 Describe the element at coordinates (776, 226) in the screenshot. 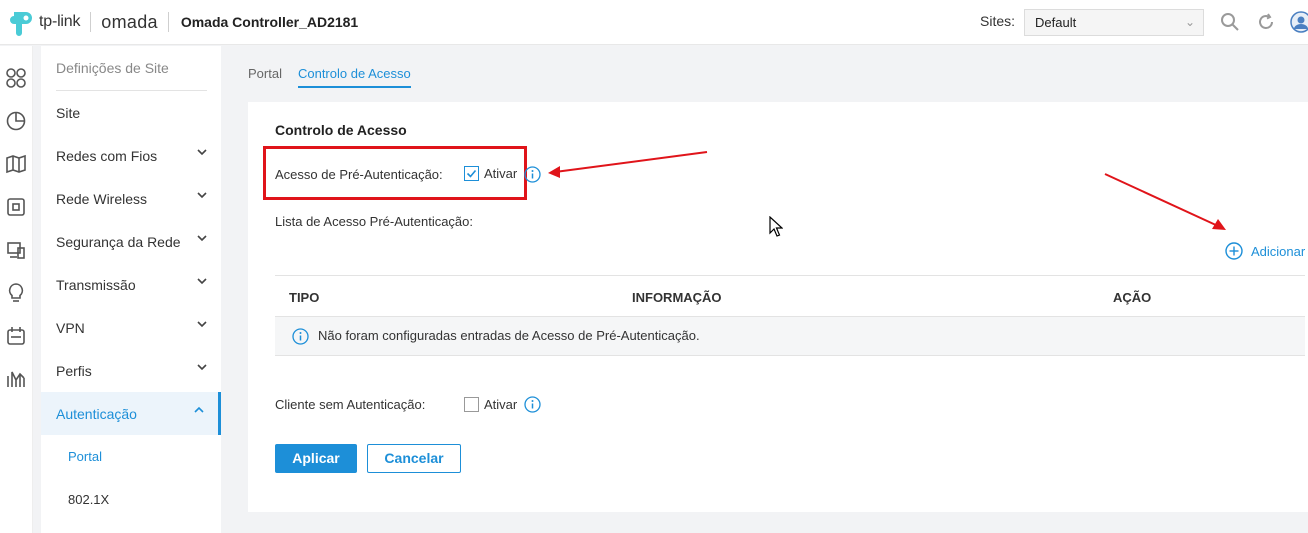

I see `mouse-cursor-icon` at that location.